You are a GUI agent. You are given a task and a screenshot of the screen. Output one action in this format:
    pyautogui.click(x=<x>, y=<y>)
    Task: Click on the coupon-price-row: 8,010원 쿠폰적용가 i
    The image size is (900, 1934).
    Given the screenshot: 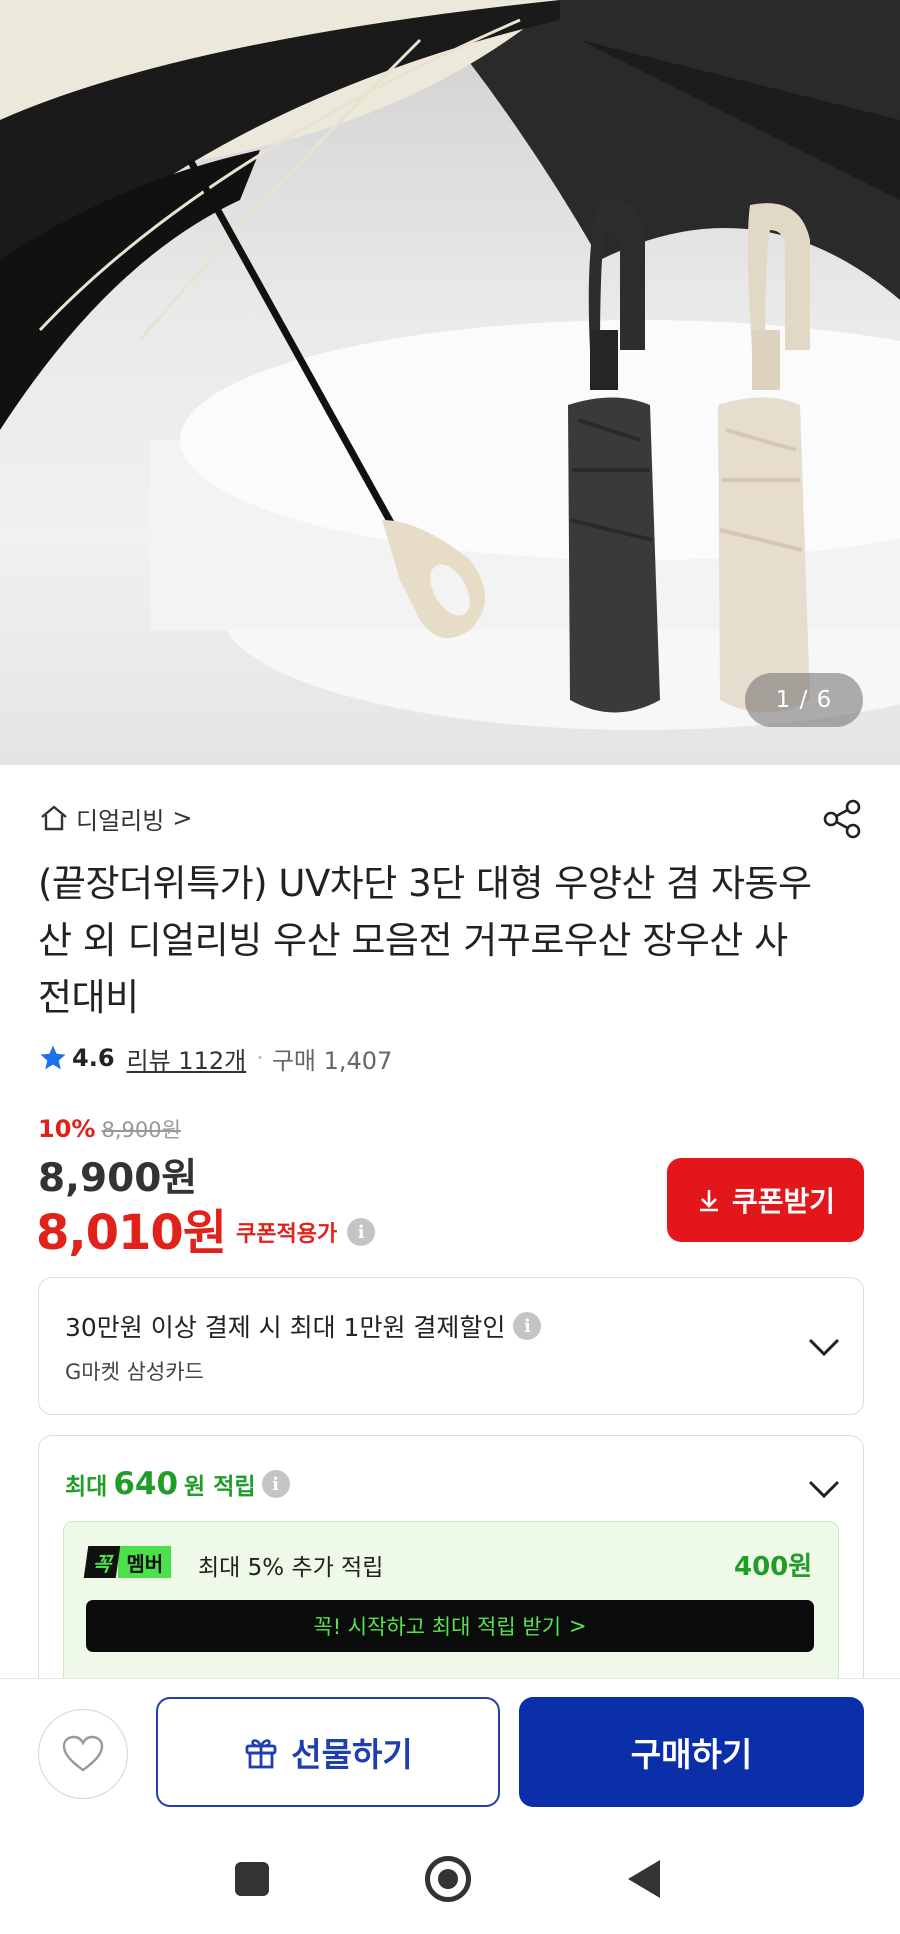 What is the action you would take?
    pyautogui.click(x=206, y=1228)
    